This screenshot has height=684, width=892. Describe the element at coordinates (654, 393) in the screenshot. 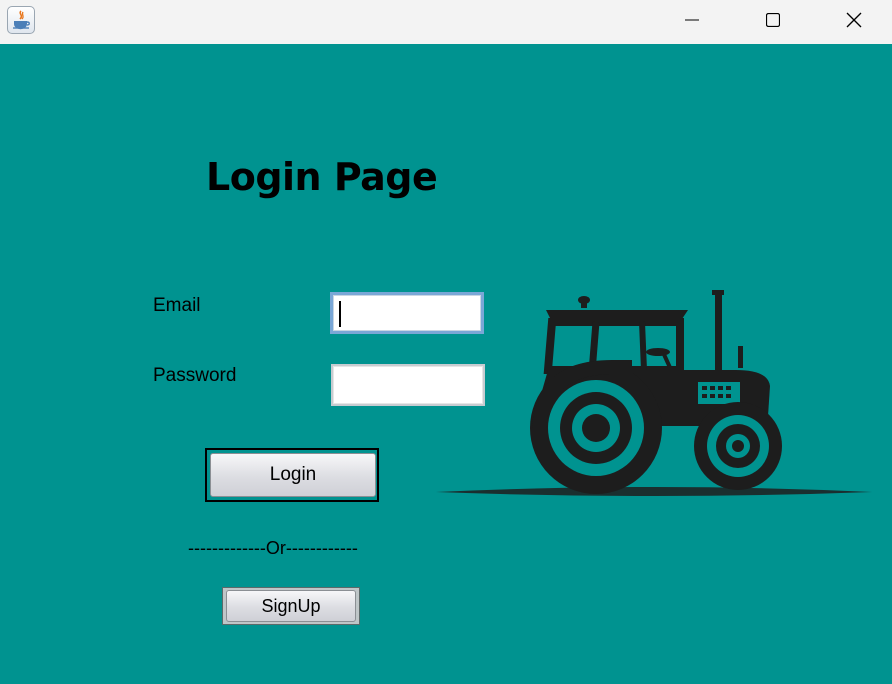

I see `tractor-icon` at that location.